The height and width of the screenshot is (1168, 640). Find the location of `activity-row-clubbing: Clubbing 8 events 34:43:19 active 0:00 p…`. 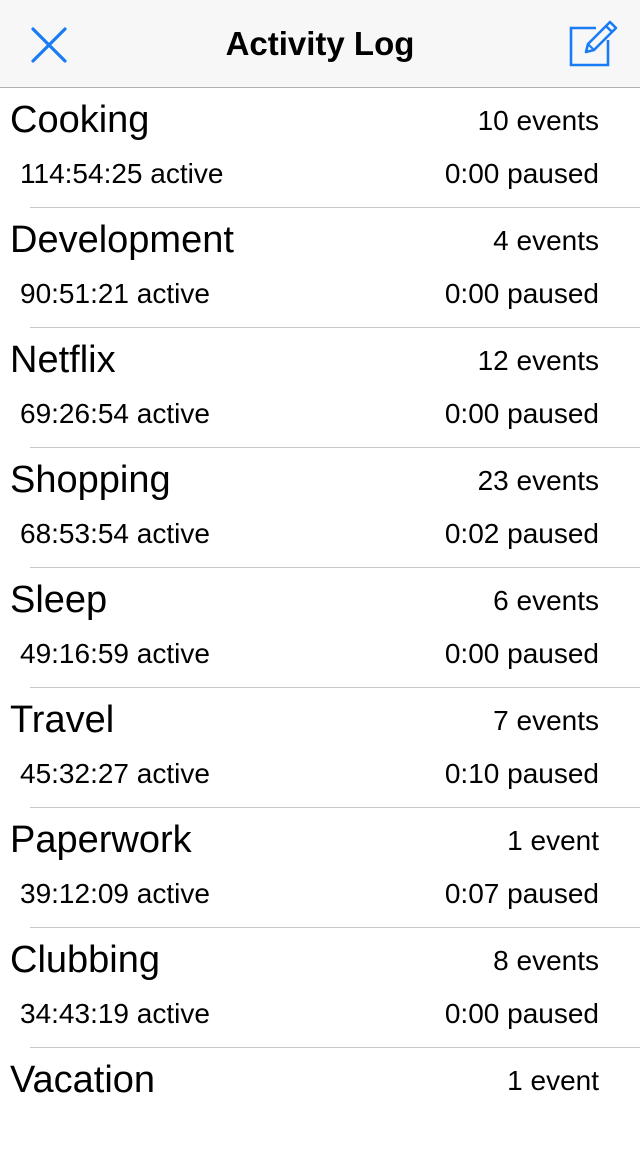

activity-row-clubbing: Clubbing 8 events 34:43:19 active 0:00 p… is located at coordinates (320, 988).